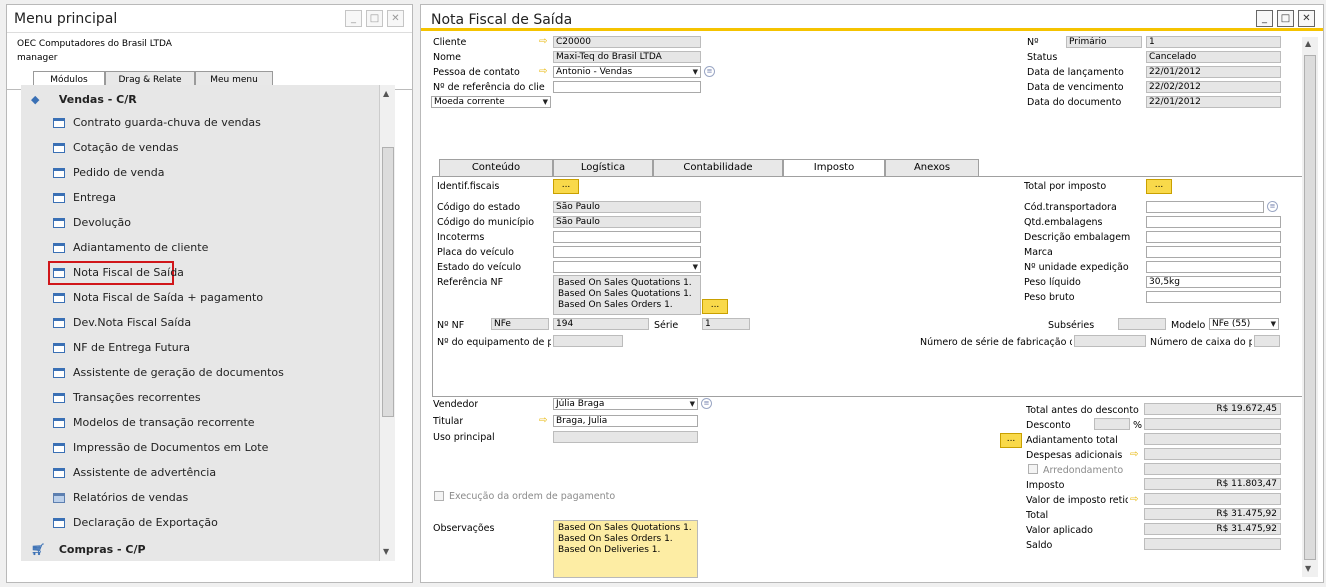 This screenshot has width=1326, height=587. I want to click on placa-field, so click(627, 252).